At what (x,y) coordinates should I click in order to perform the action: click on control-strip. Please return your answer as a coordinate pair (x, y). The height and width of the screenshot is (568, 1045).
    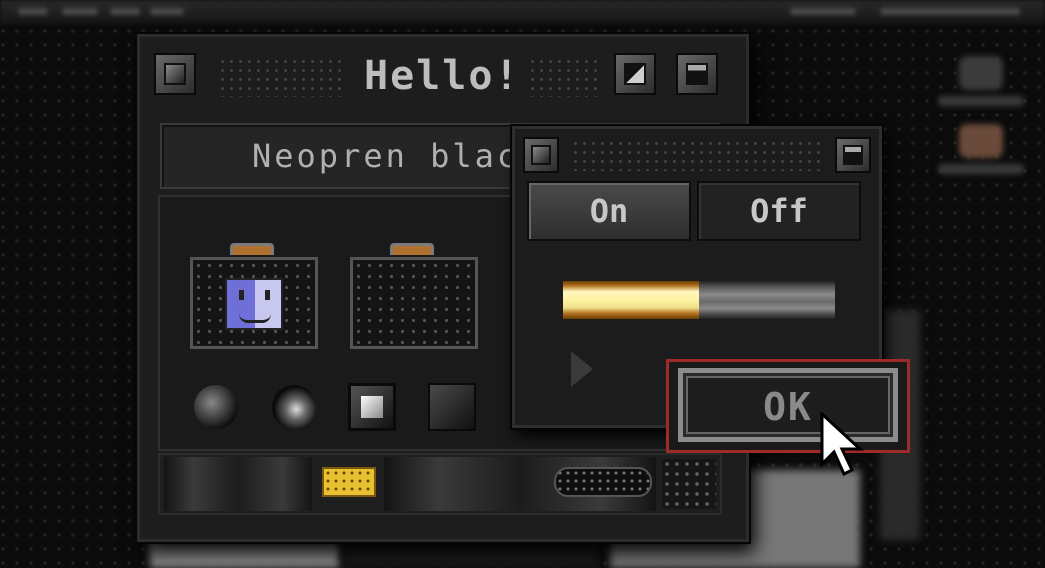
    Looking at the image, I should click on (440, 484).